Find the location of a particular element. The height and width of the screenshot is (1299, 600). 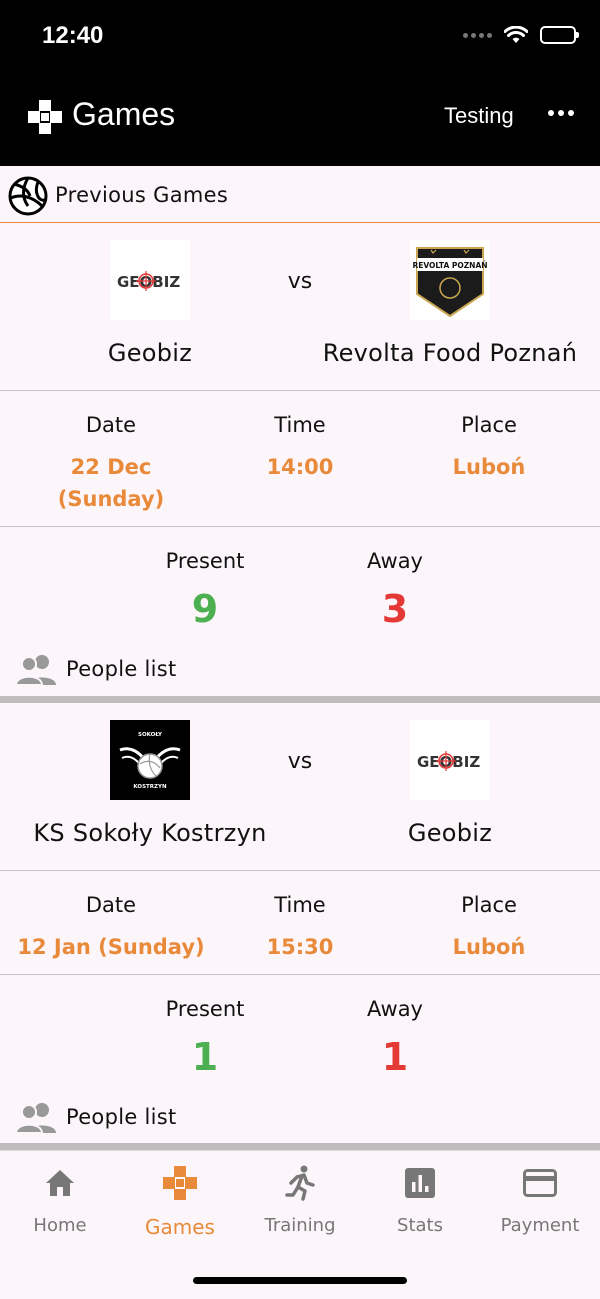

present-column: Present 9 is located at coordinates (205, 579).